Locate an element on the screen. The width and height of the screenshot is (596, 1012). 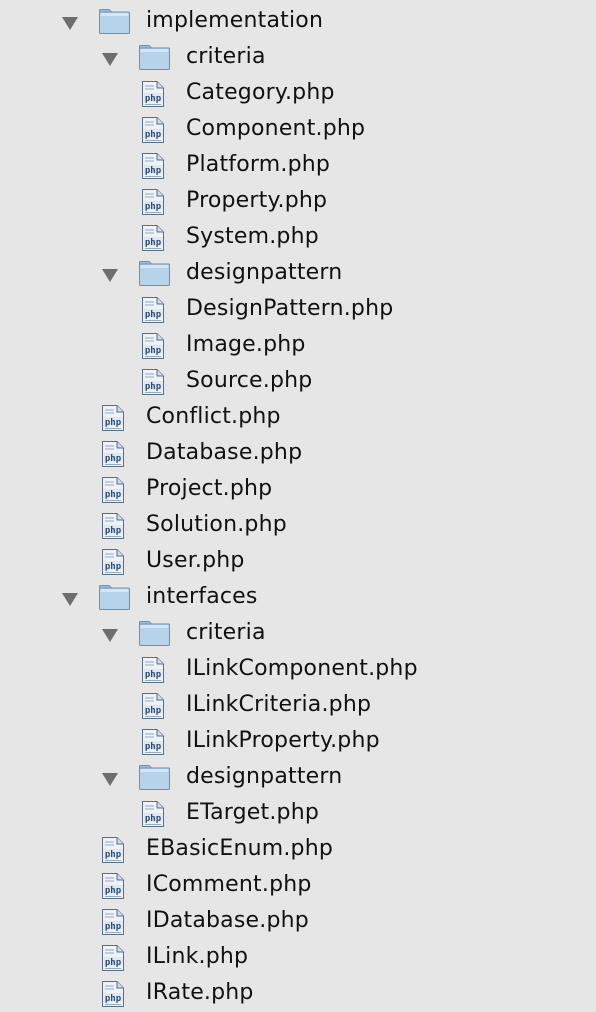
tree-file-designpattern: php DesignPattern.php is located at coordinates (298, 309).